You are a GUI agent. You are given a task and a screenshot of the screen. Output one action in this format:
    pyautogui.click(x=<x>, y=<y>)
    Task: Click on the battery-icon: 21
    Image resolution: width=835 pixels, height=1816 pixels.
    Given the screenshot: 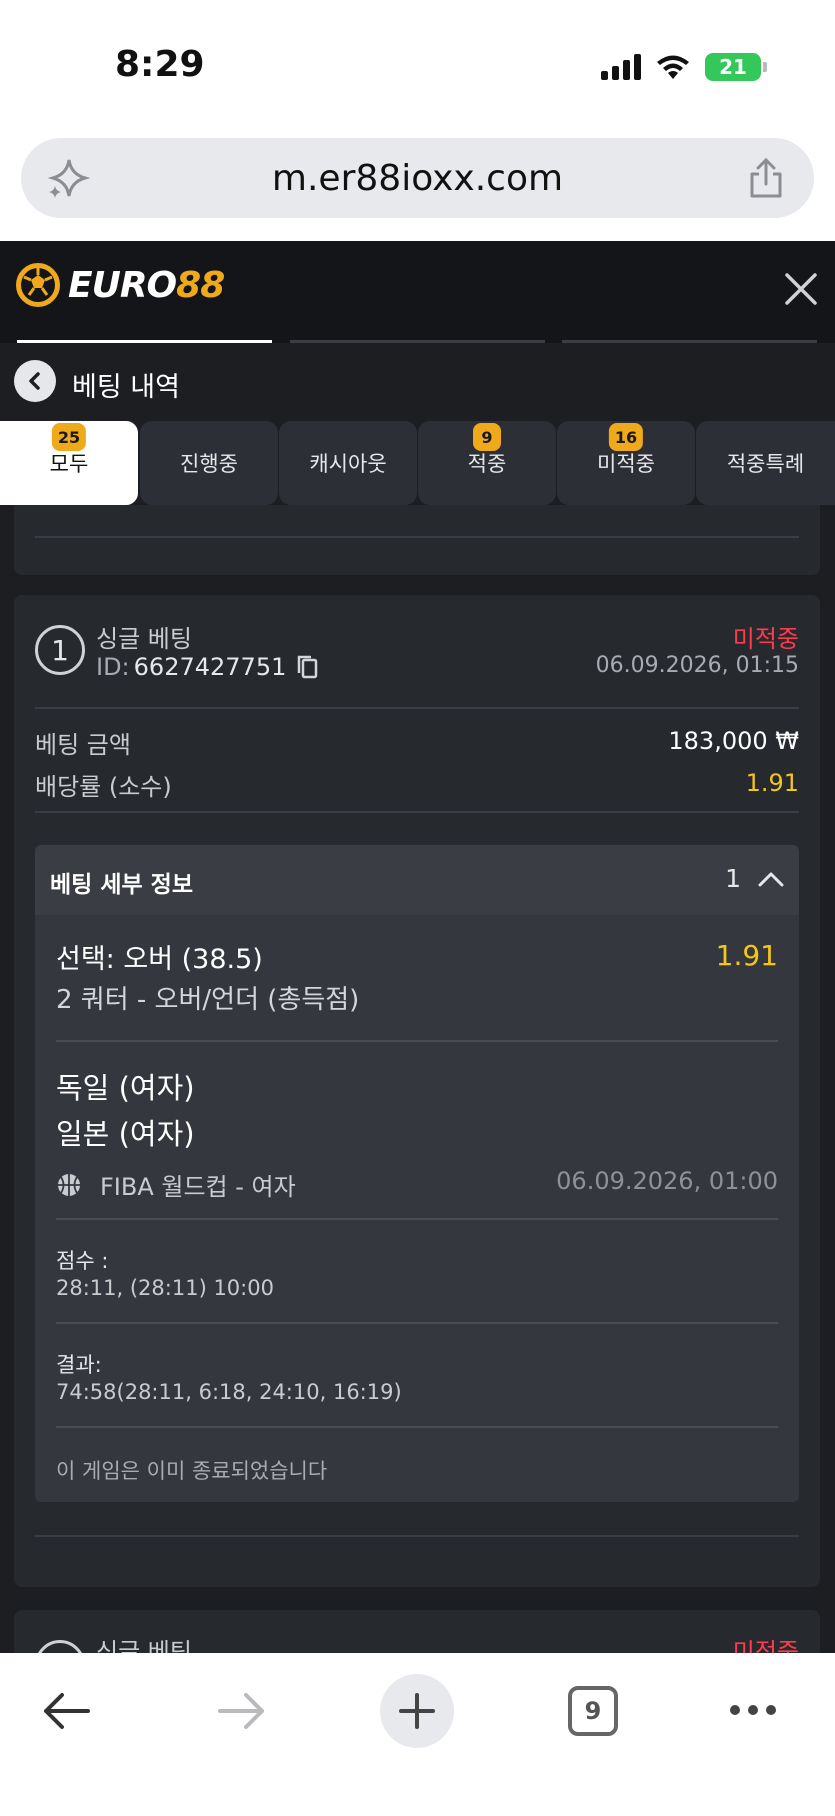 What is the action you would take?
    pyautogui.click(x=736, y=67)
    